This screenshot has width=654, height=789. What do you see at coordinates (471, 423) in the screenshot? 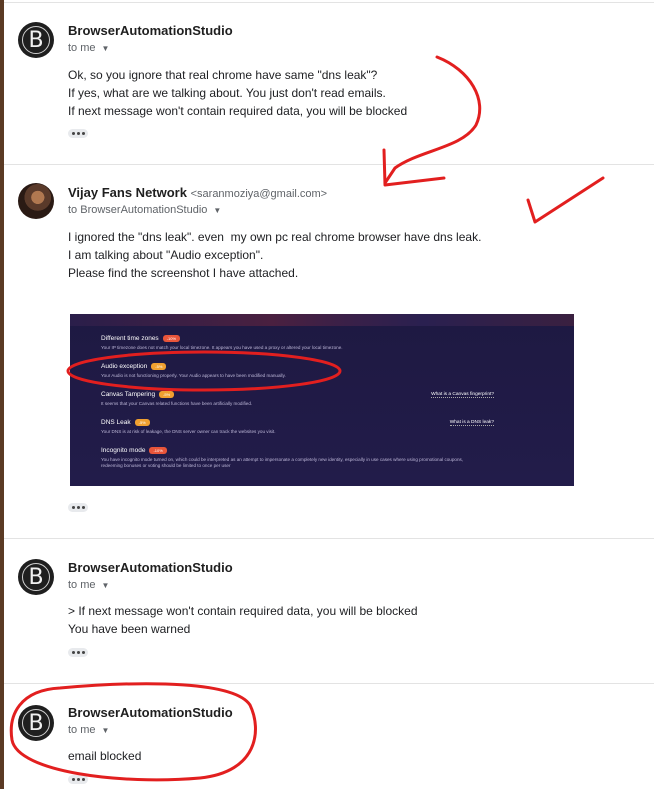
I see `attachment-link: What is a DNS leak?` at bounding box center [471, 423].